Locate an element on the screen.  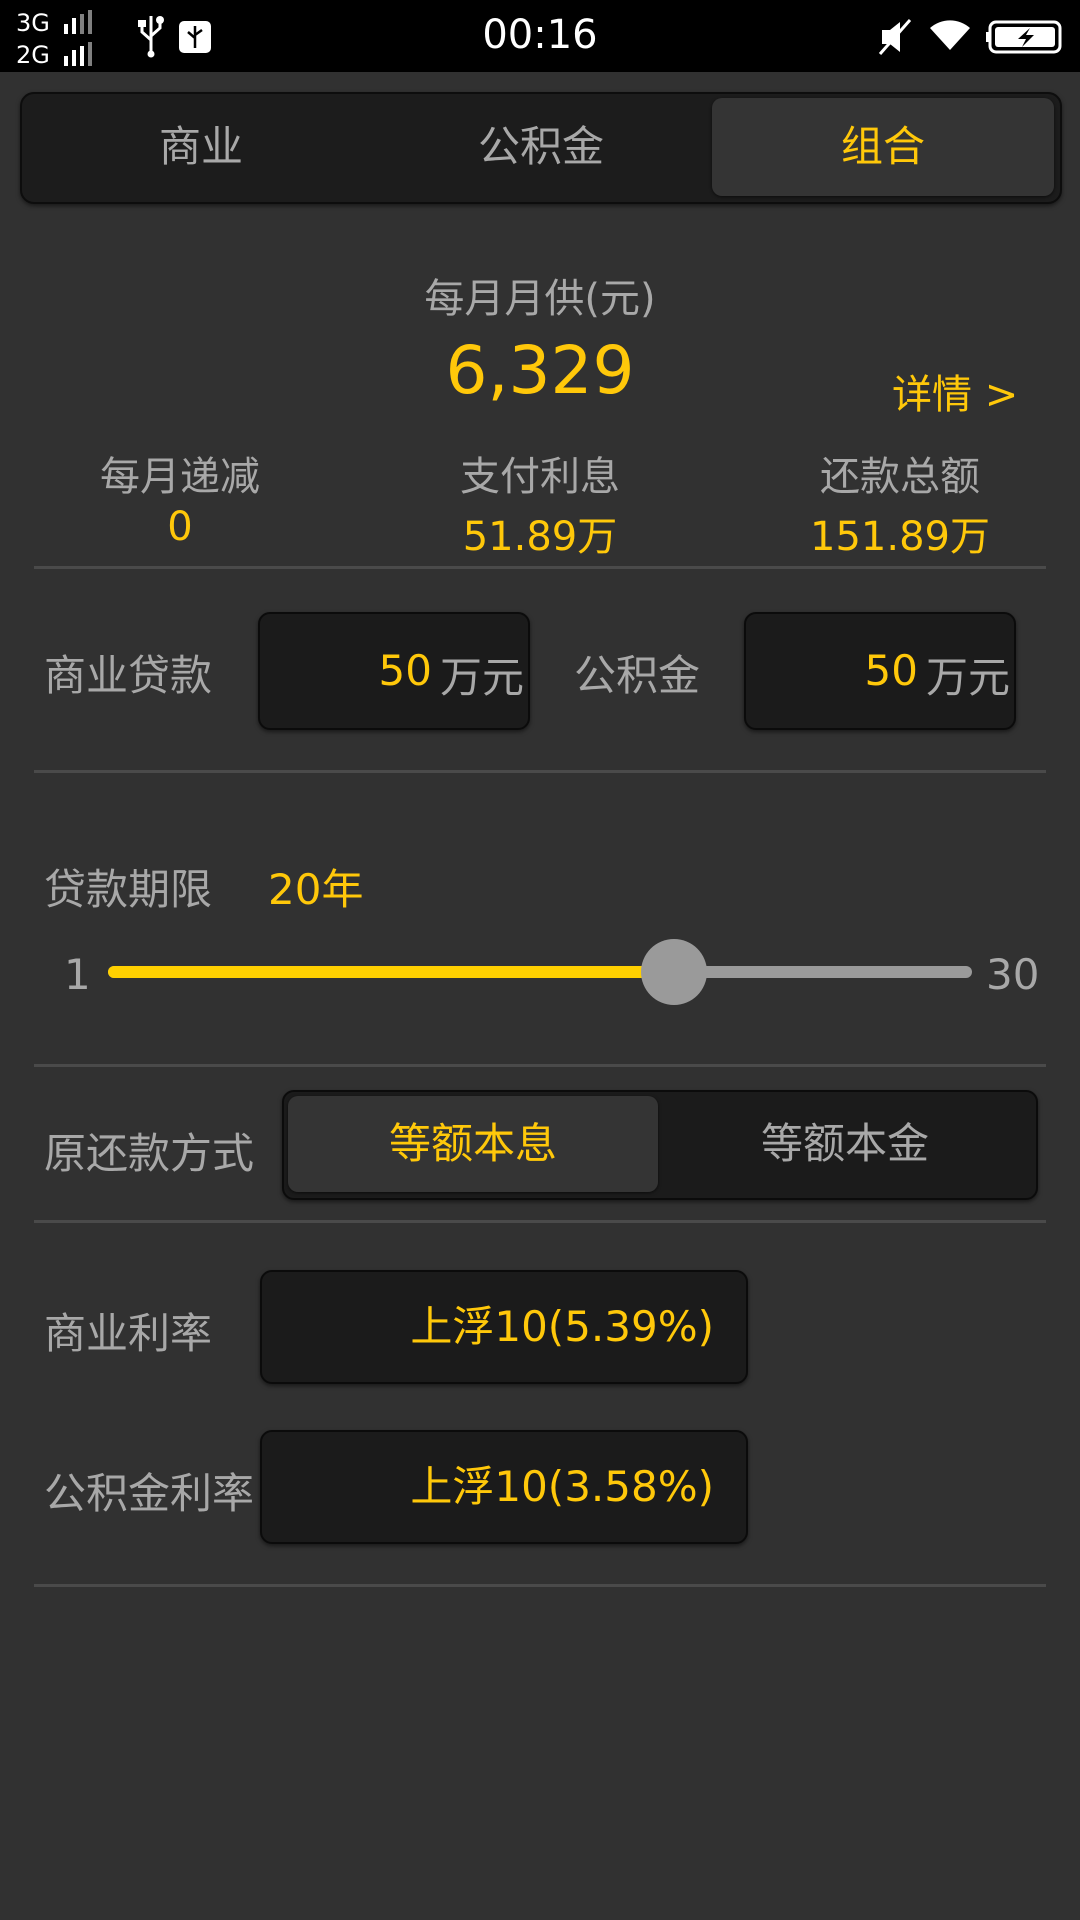
loan-term-value: 20年 is located at coordinates (316, 889).